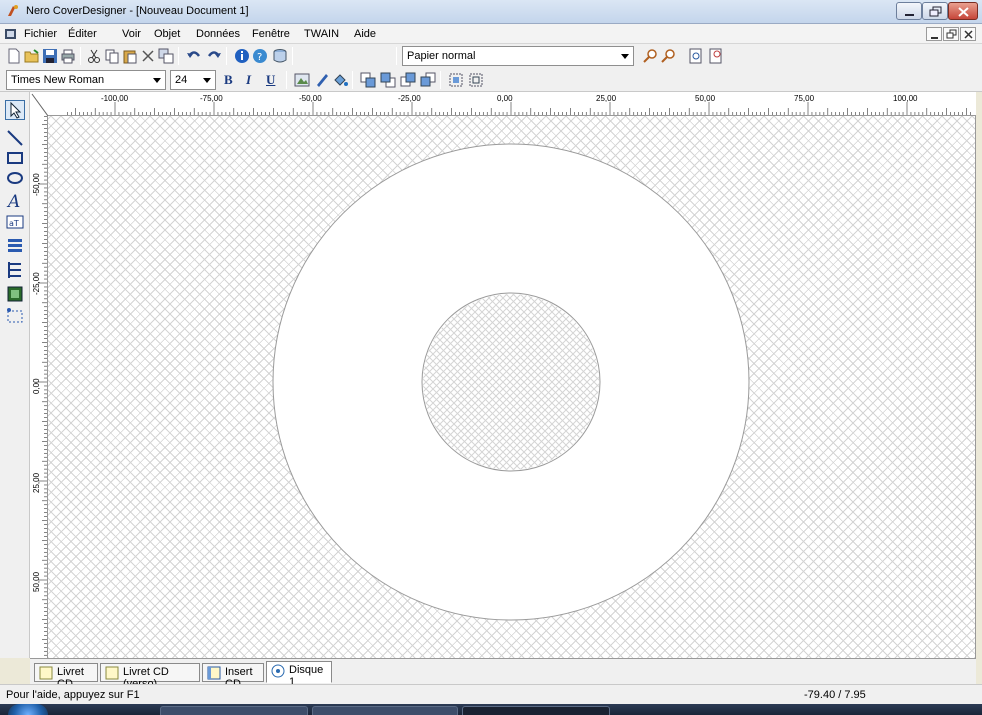 This screenshot has height=715, width=982. I want to click on menu-donnees: Données, so click(218, 34).